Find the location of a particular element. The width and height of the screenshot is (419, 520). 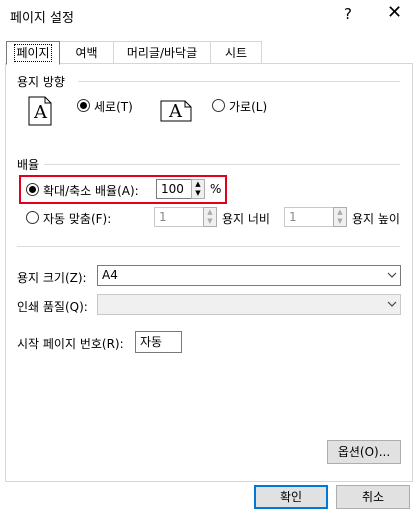

tab-sheet-label: 시트 is located at coordinates (236, 53).